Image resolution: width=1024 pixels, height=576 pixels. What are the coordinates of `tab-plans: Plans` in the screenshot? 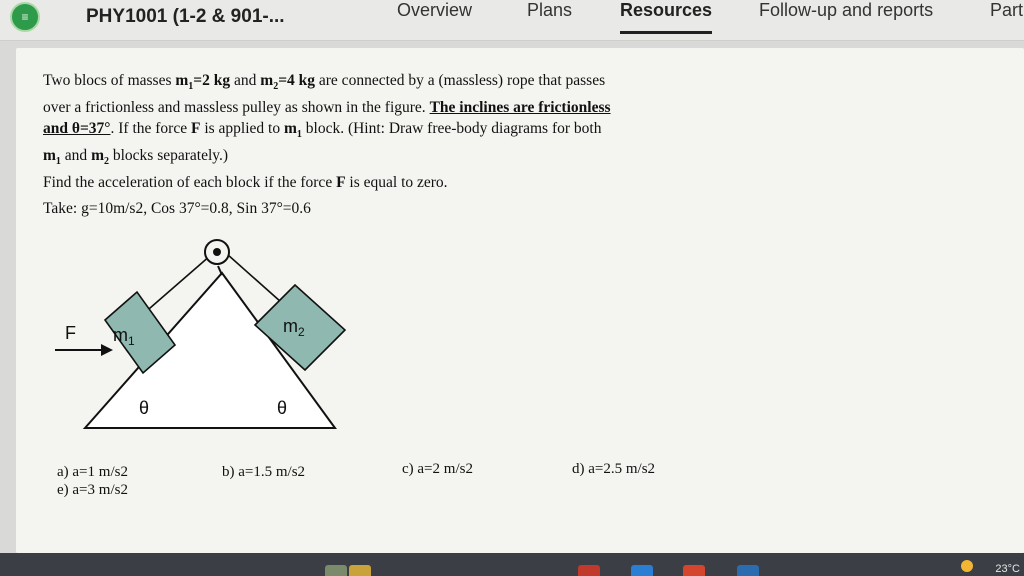 It's located at (549, 10).